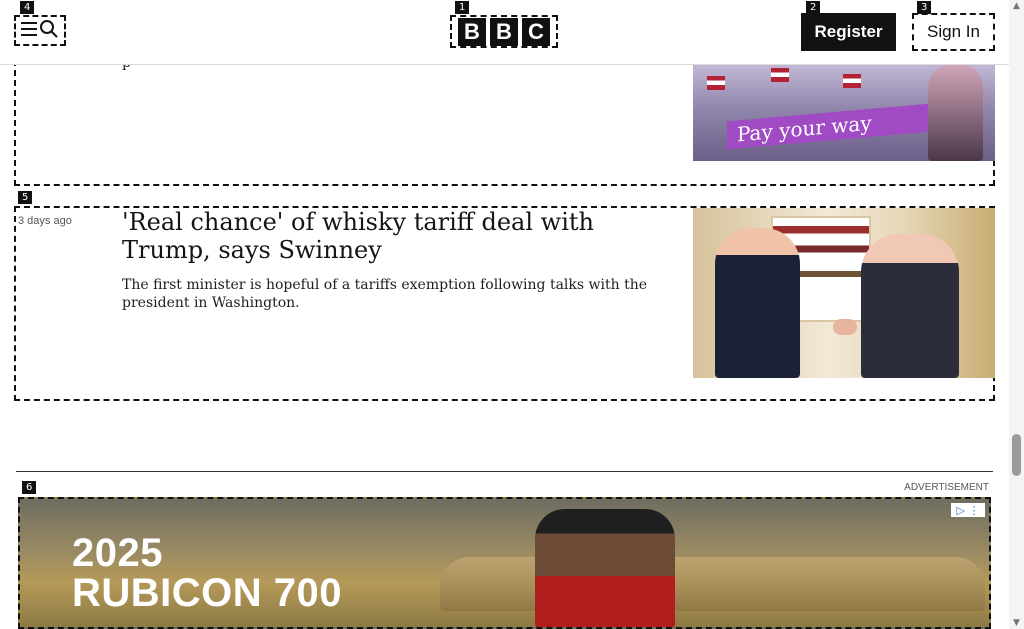 Image resolution: width=1024 pixels, height=629 pixels. Describe the element at coordinates (29, 30) in the screenshot. I see `menu-icon` at that location.